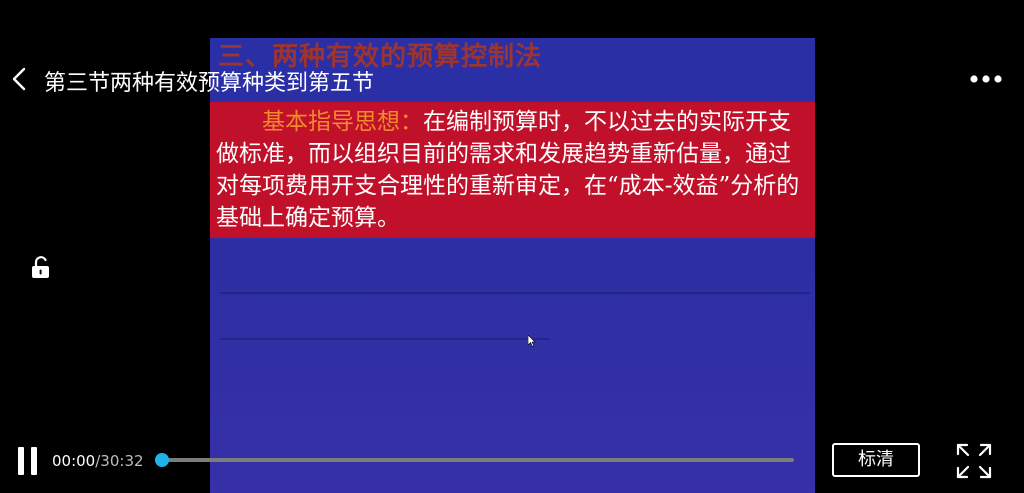 This screenshot has width=1024, height=493. What do you see at coordinates (512, 79) in the screenshot?
I see `top-bar: 第三节两种有效预算种类到第五节` at bounding box center [512, 79].